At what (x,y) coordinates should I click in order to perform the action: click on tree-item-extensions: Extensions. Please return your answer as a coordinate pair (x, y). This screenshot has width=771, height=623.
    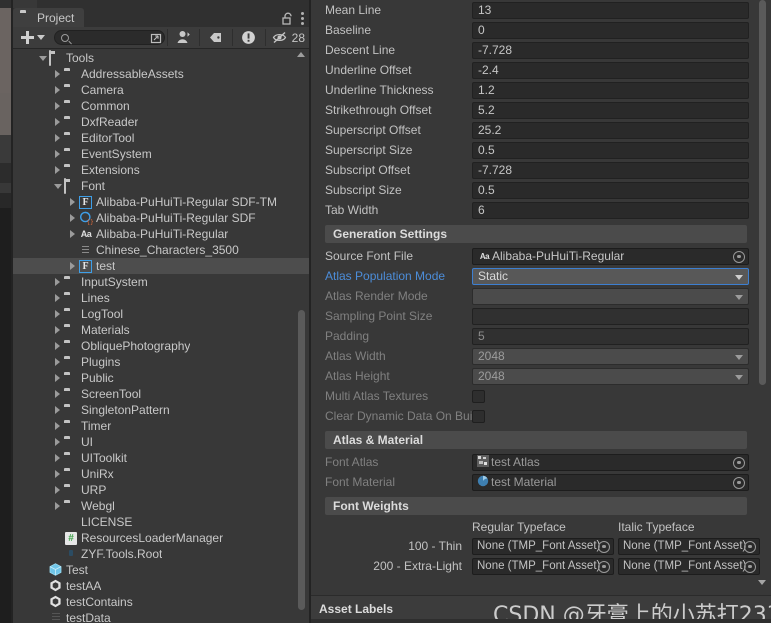
    Looking at the image, I should click on (161, 170).